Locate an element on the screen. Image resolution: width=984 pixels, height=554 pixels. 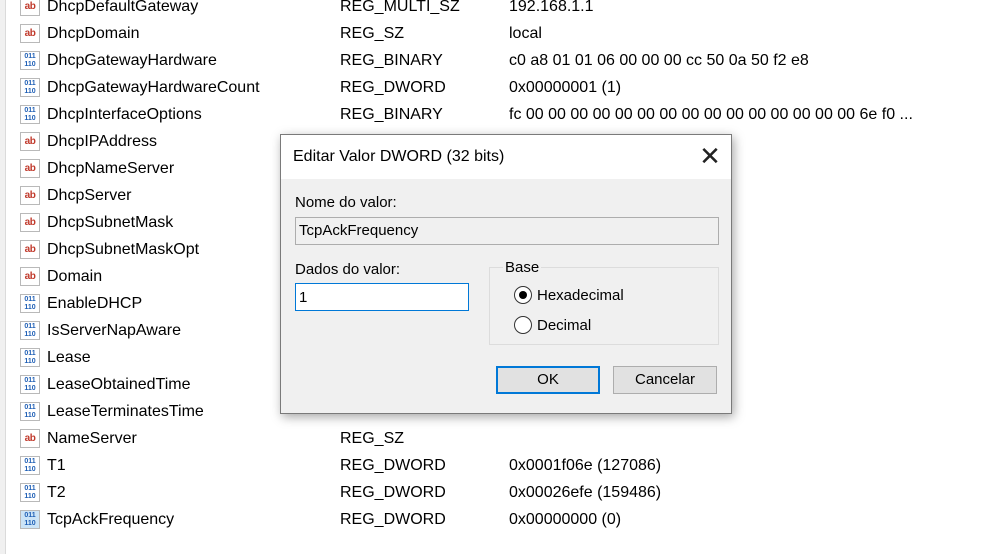
value-data: 0x0001f06e (127086) is located at coordinates (585, 465).